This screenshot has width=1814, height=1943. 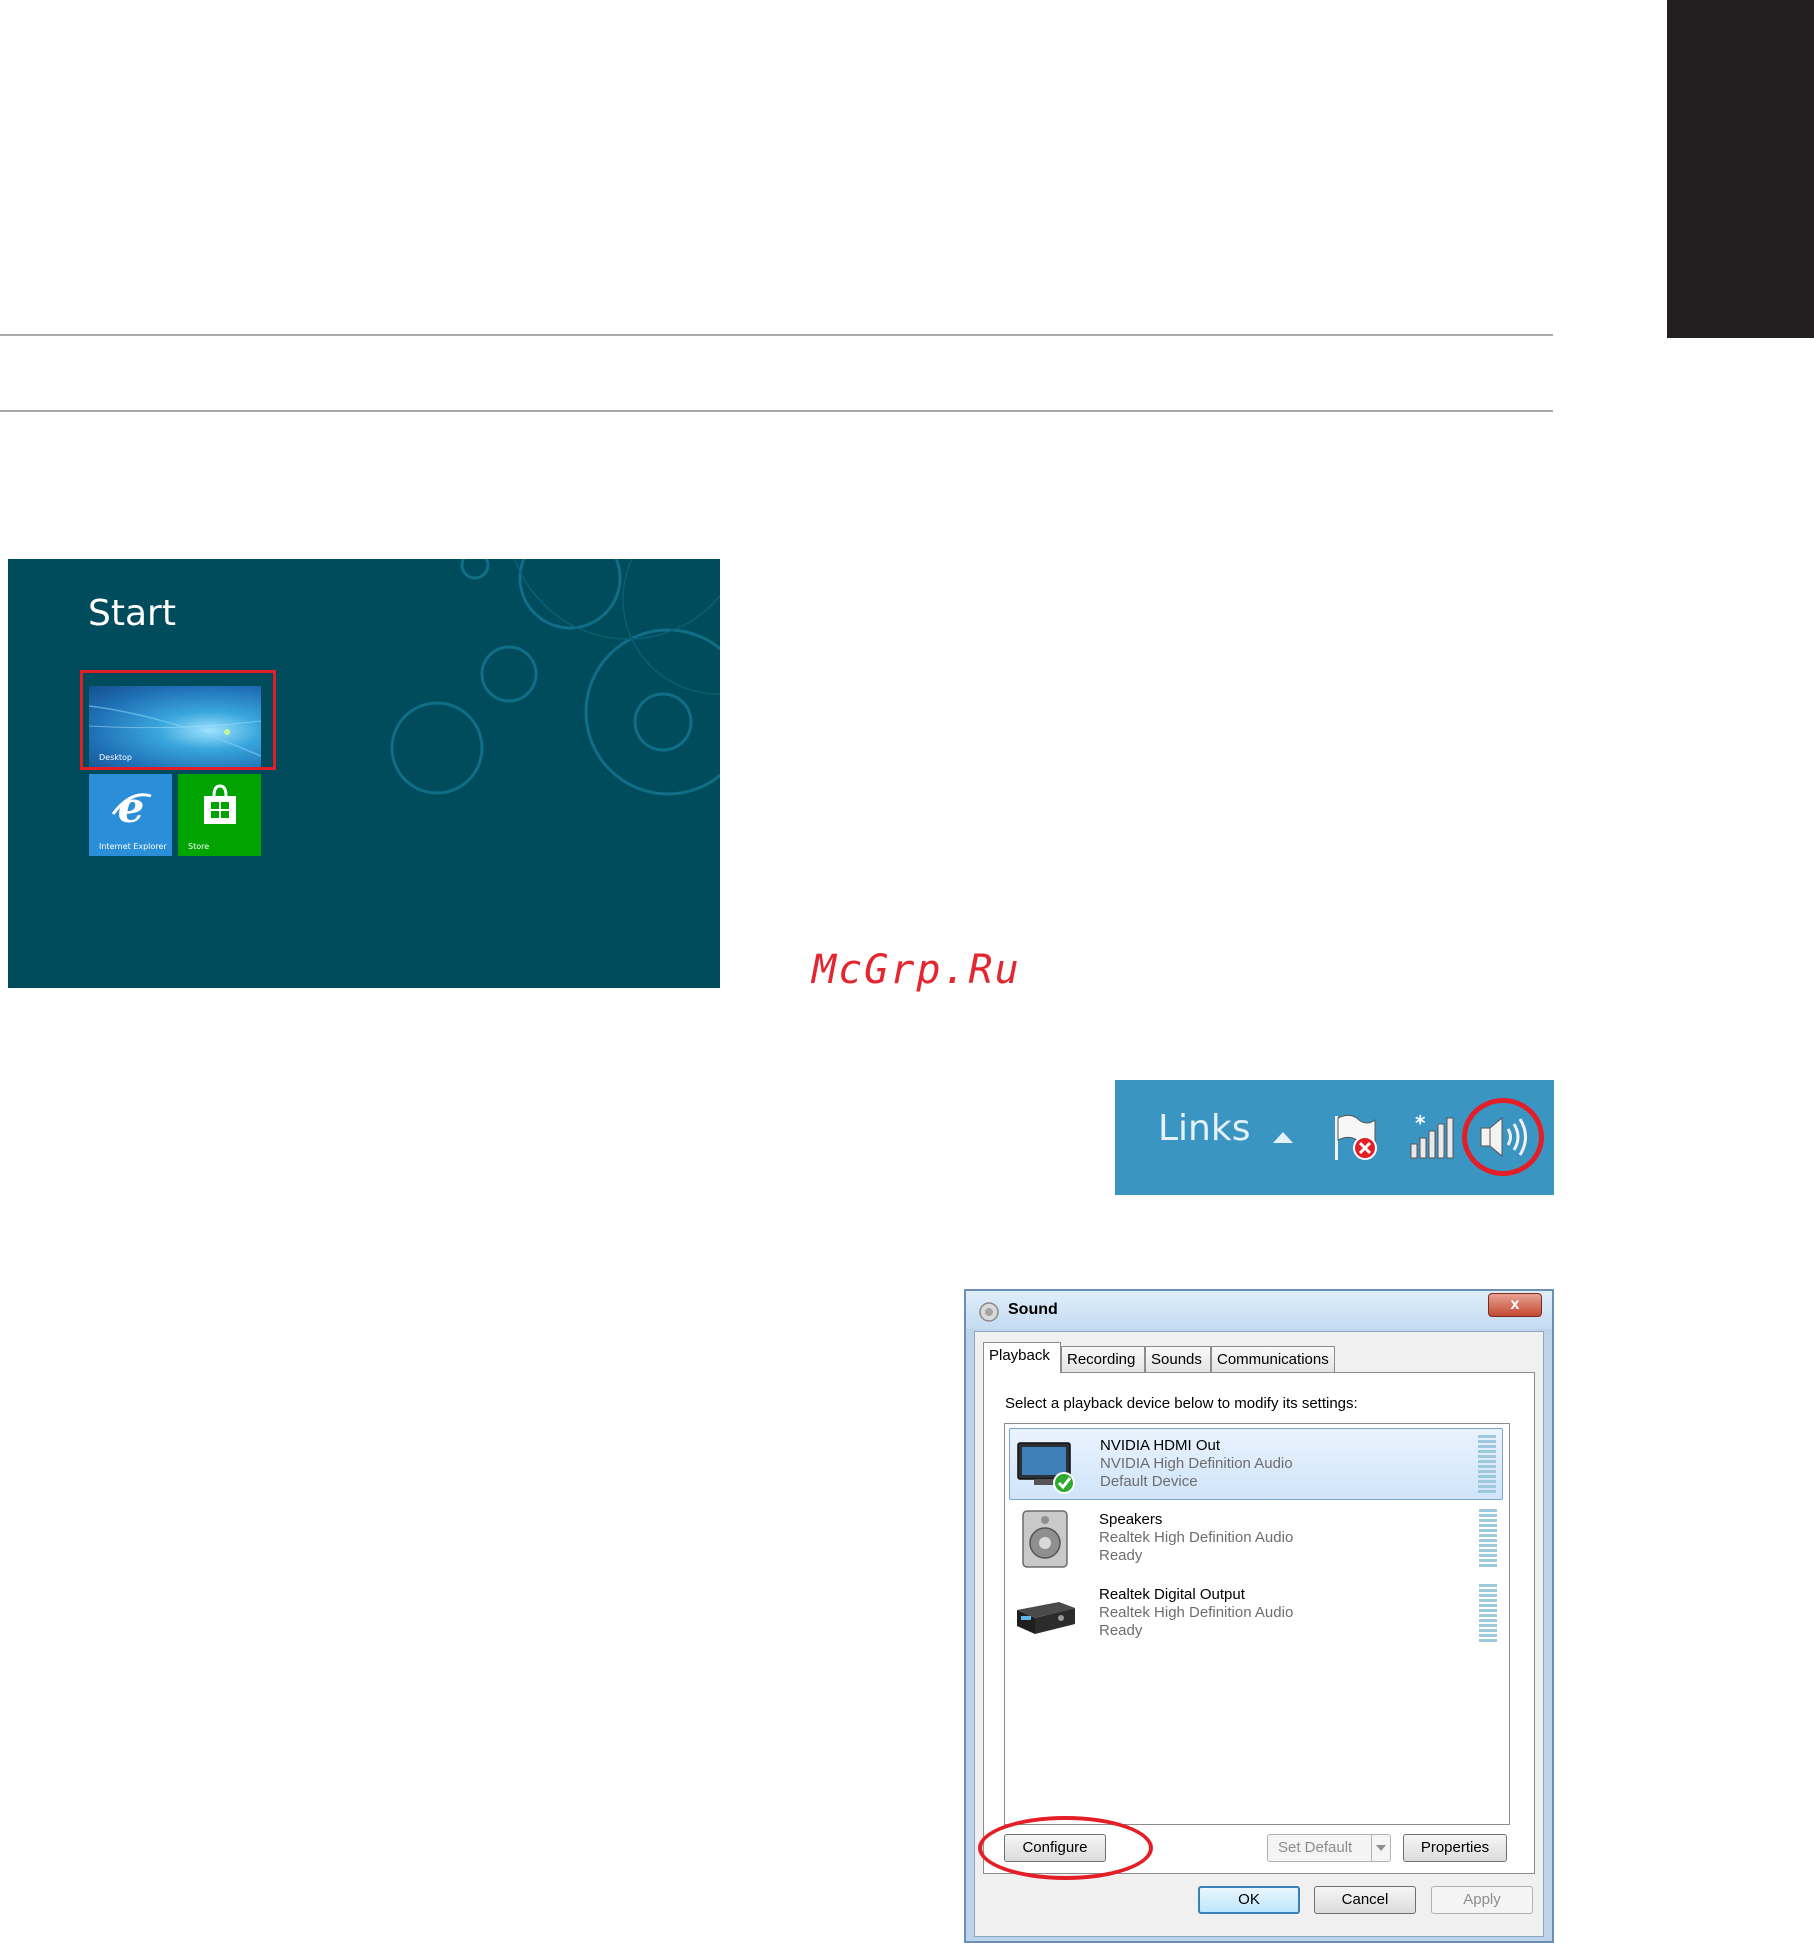 What do you see at coordinates (1046, 1468) in the screenshot?
I see `monitor-icon` at bounding box center [1046, 1468].